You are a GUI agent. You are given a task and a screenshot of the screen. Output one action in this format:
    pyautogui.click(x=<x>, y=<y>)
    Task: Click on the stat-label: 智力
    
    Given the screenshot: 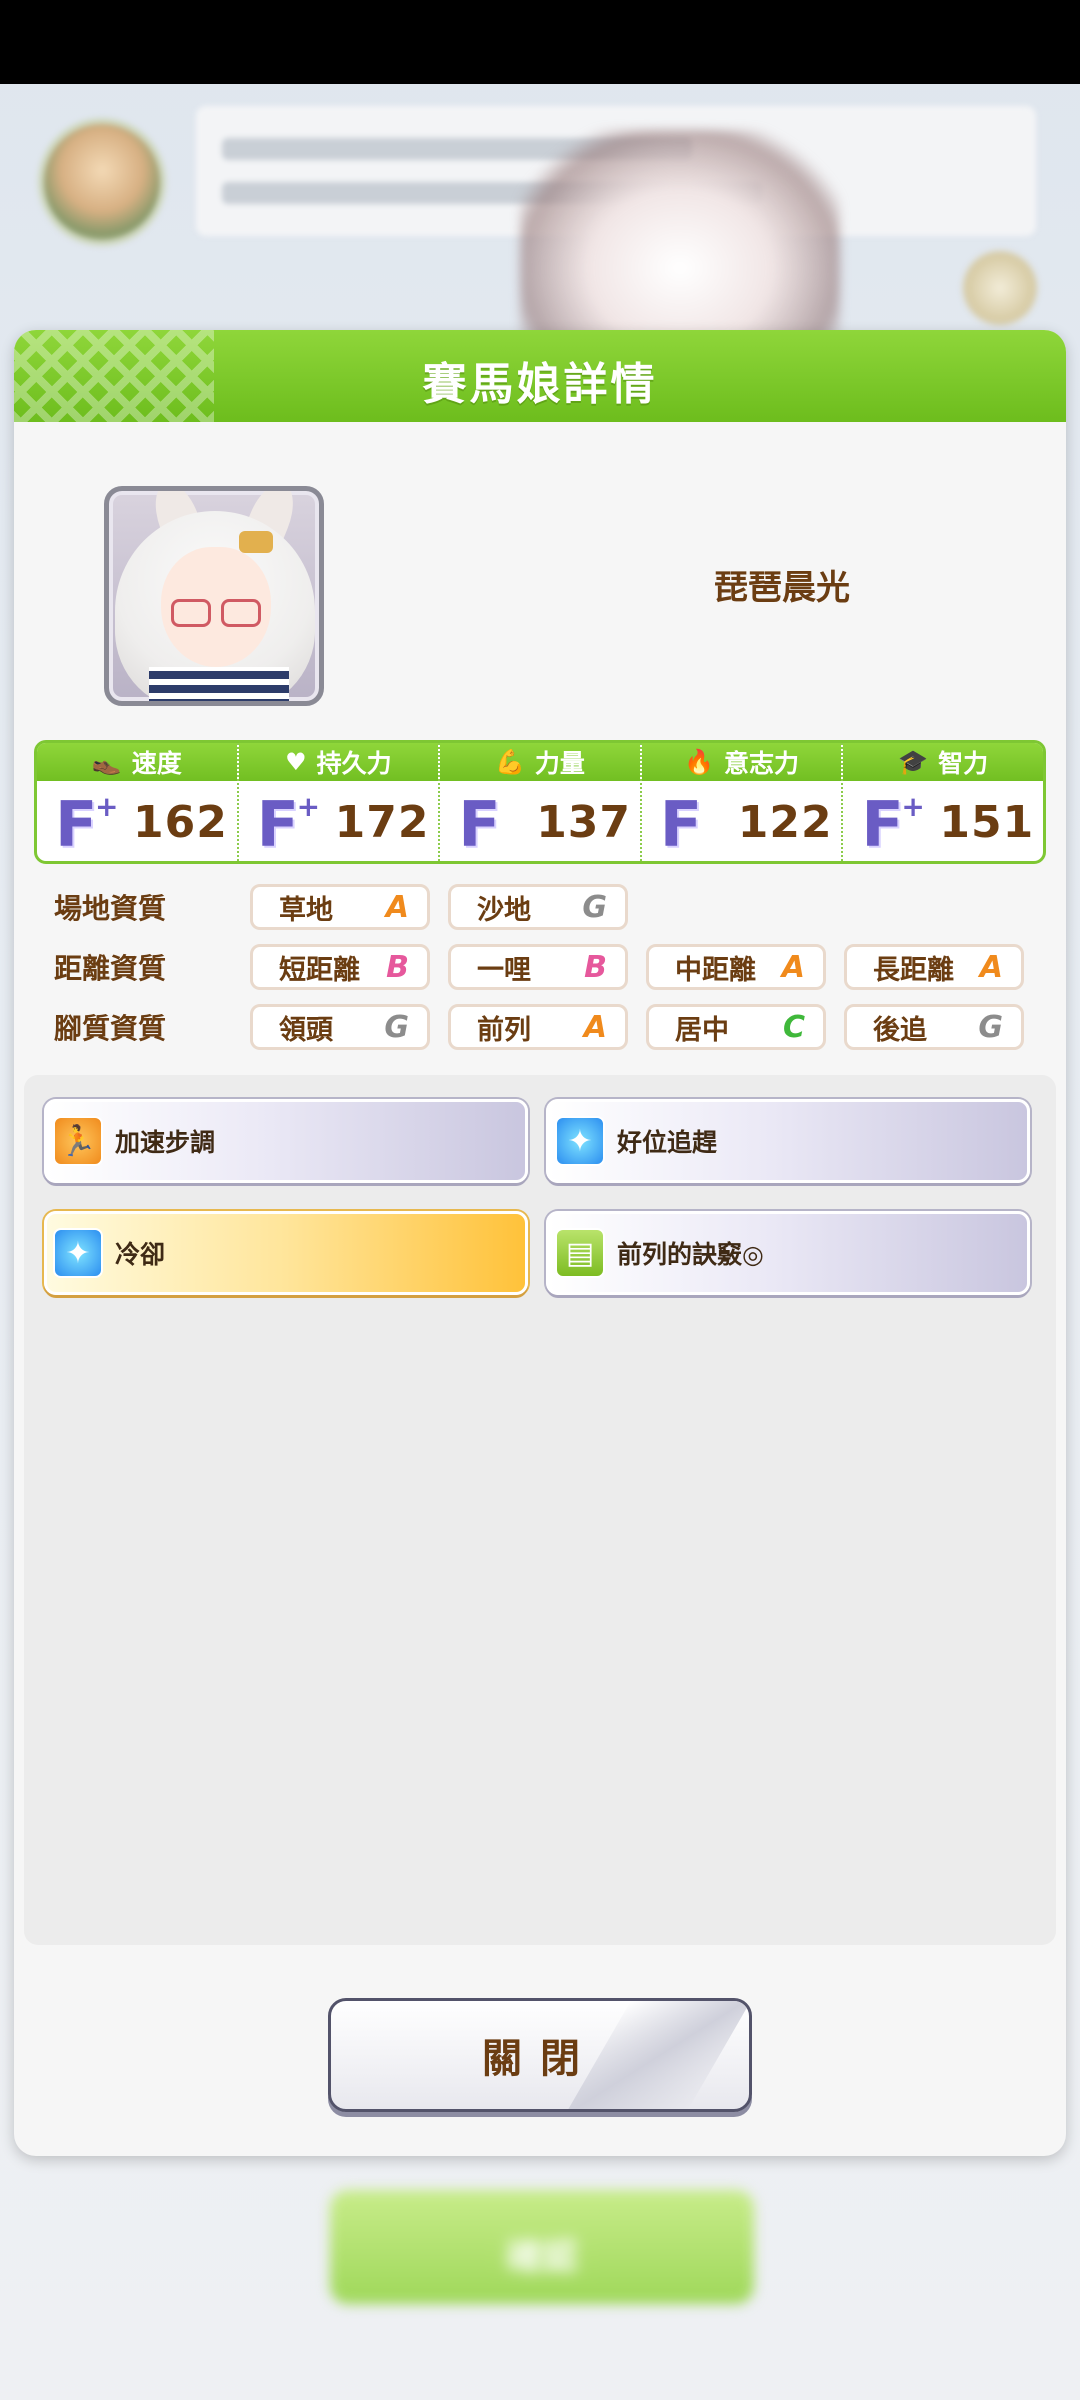 What is the action you would take?
    pyautogui.click(x=963, y=763)
    